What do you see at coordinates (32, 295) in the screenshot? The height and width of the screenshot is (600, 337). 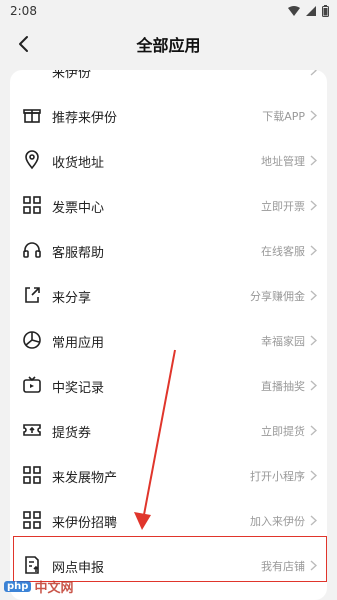 I see `share-icon` at bounding box center [32, 295].